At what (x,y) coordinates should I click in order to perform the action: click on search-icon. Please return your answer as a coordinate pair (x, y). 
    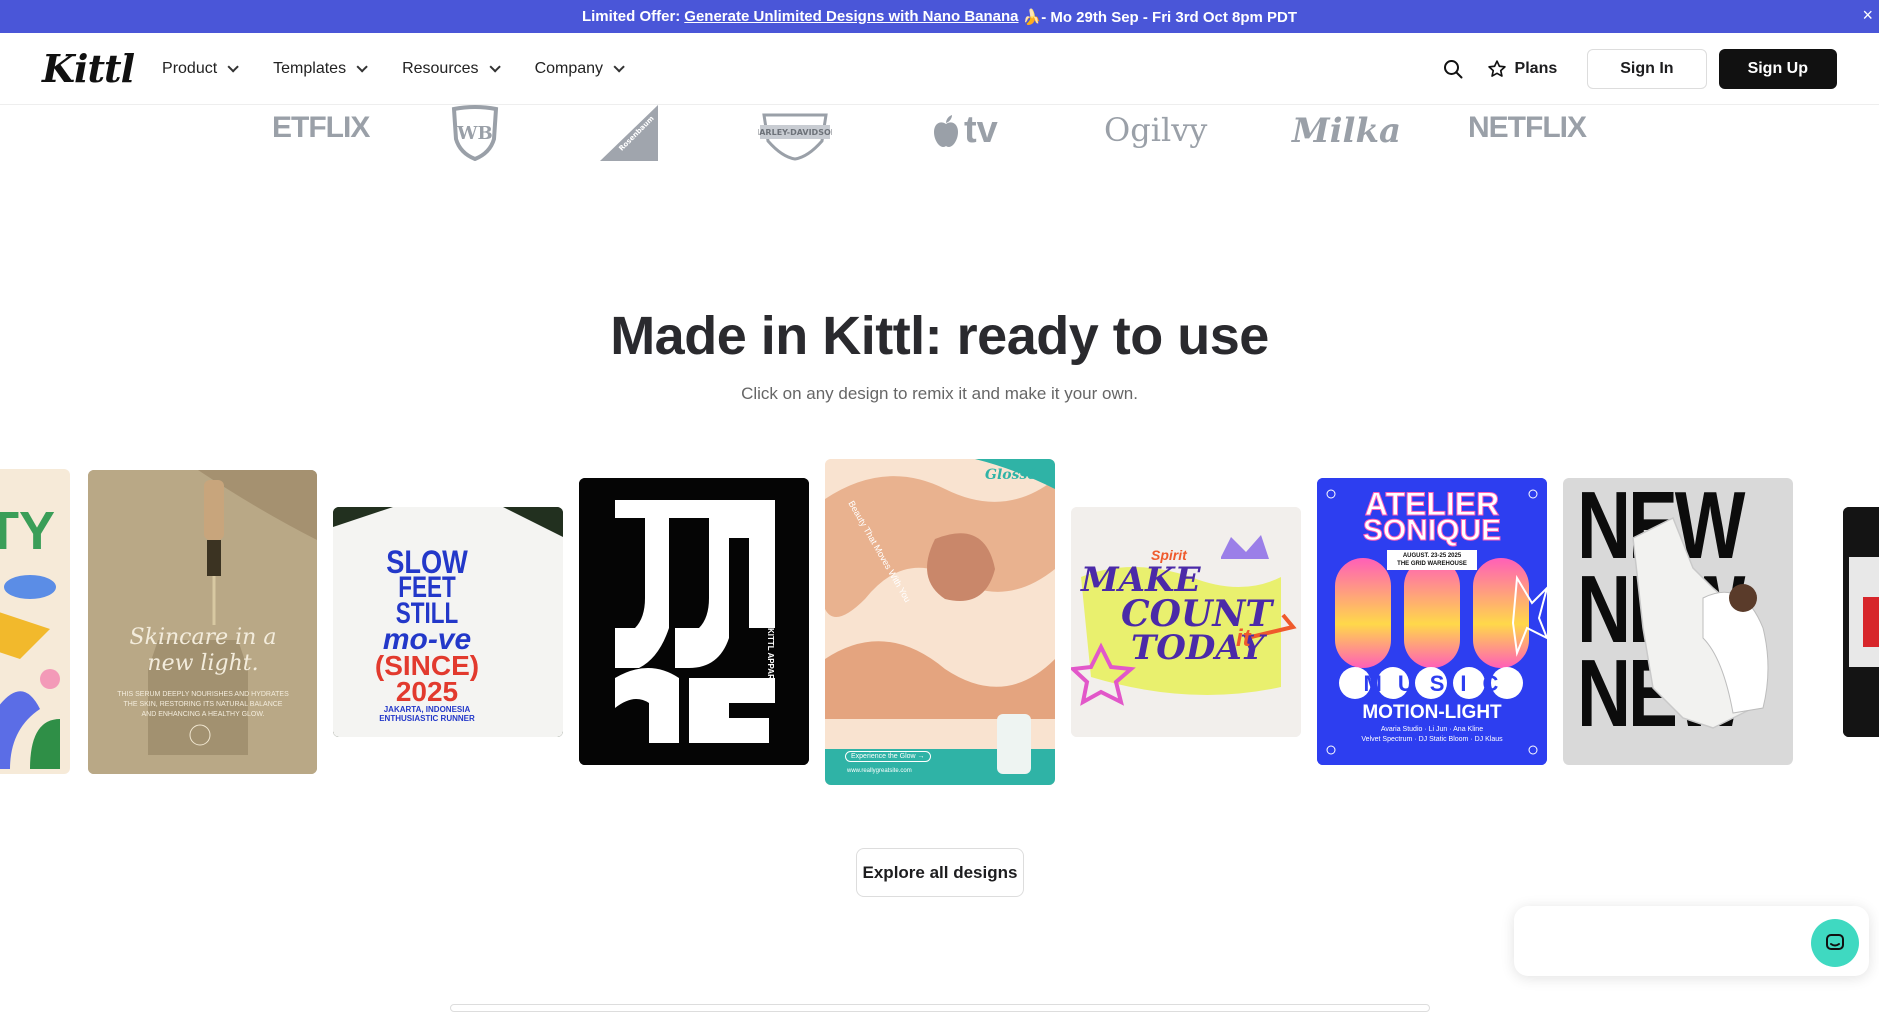
    Looking at the image, I should click on (1453, 68).